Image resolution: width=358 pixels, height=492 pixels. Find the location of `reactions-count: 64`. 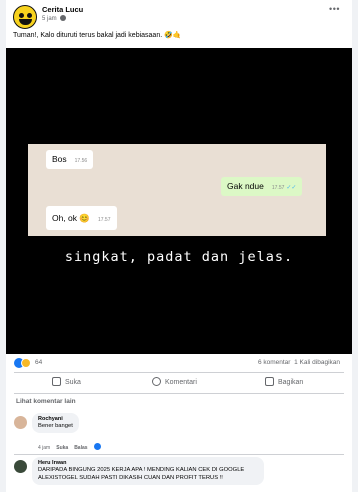

reactions-count: 64 is located at coordinates (38, 362).